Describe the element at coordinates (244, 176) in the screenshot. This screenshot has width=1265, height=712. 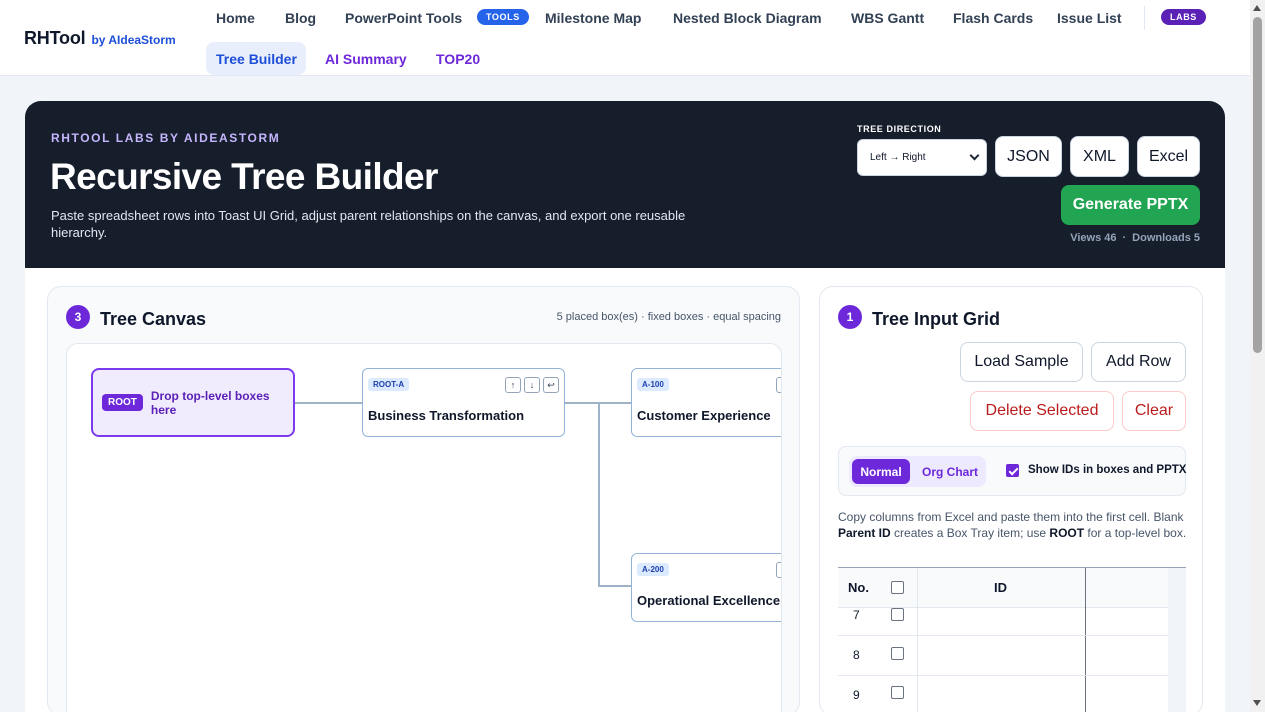
I see `page-title: Recursive Tree Builder` at that location.